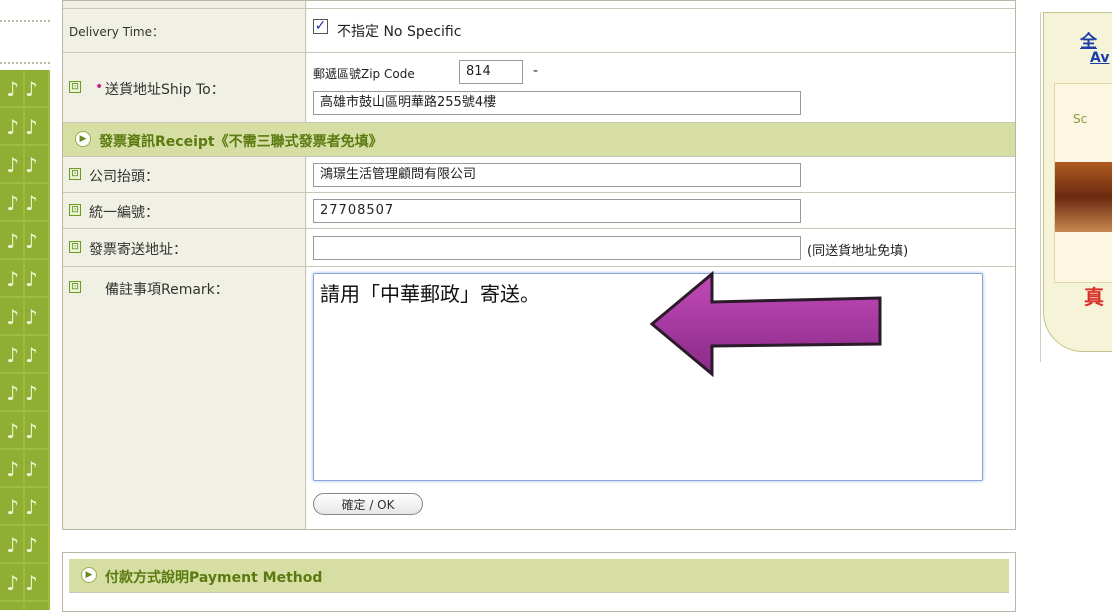  Describe the element at coordinates (539, 31) in the screenshot. I see `delivery-time-row: Delivery Time： ✓ 不指定 No Specific` at that location.